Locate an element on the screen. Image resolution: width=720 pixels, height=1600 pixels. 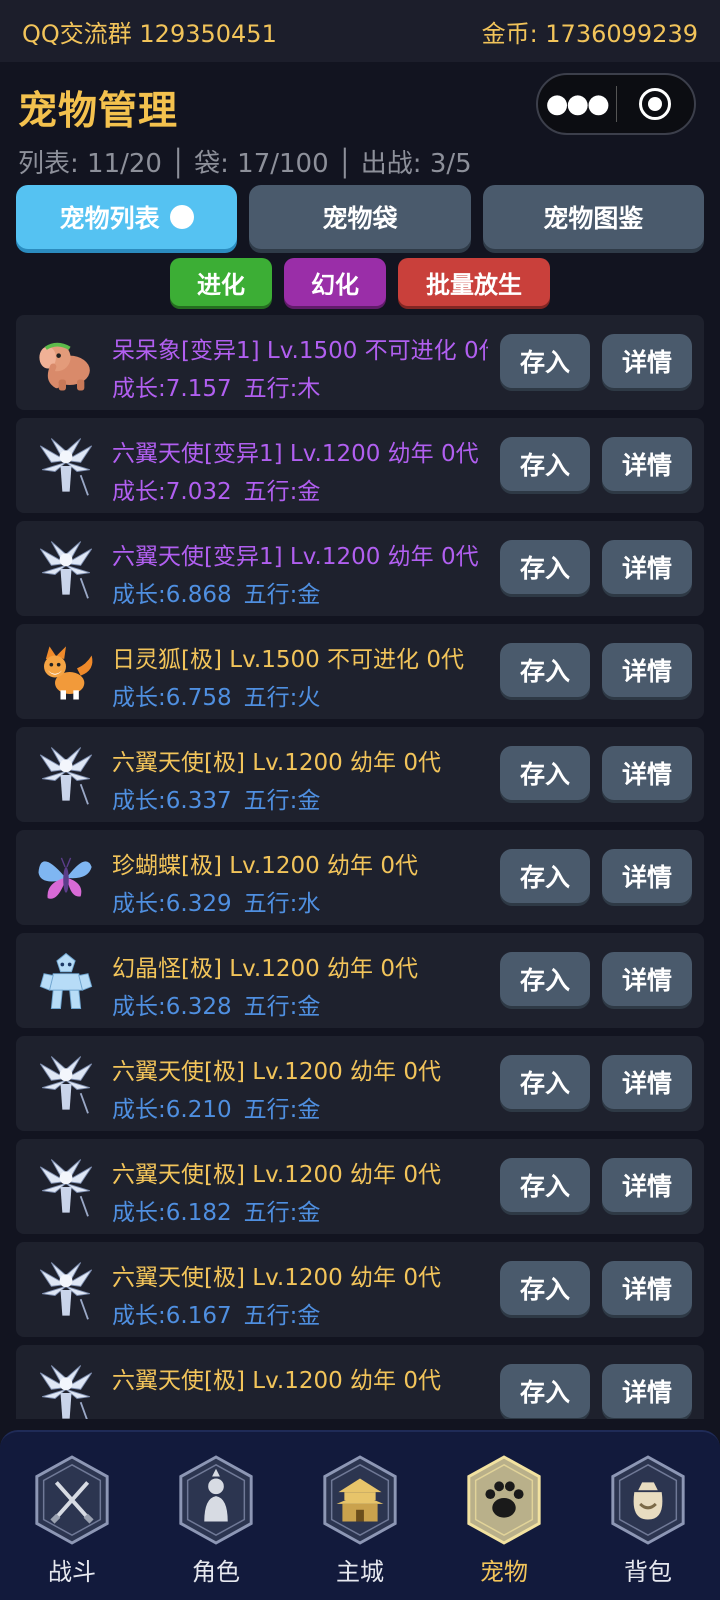
pet-stats: 成长:6.328 五行:金 is located at coordinates (216, 1004).